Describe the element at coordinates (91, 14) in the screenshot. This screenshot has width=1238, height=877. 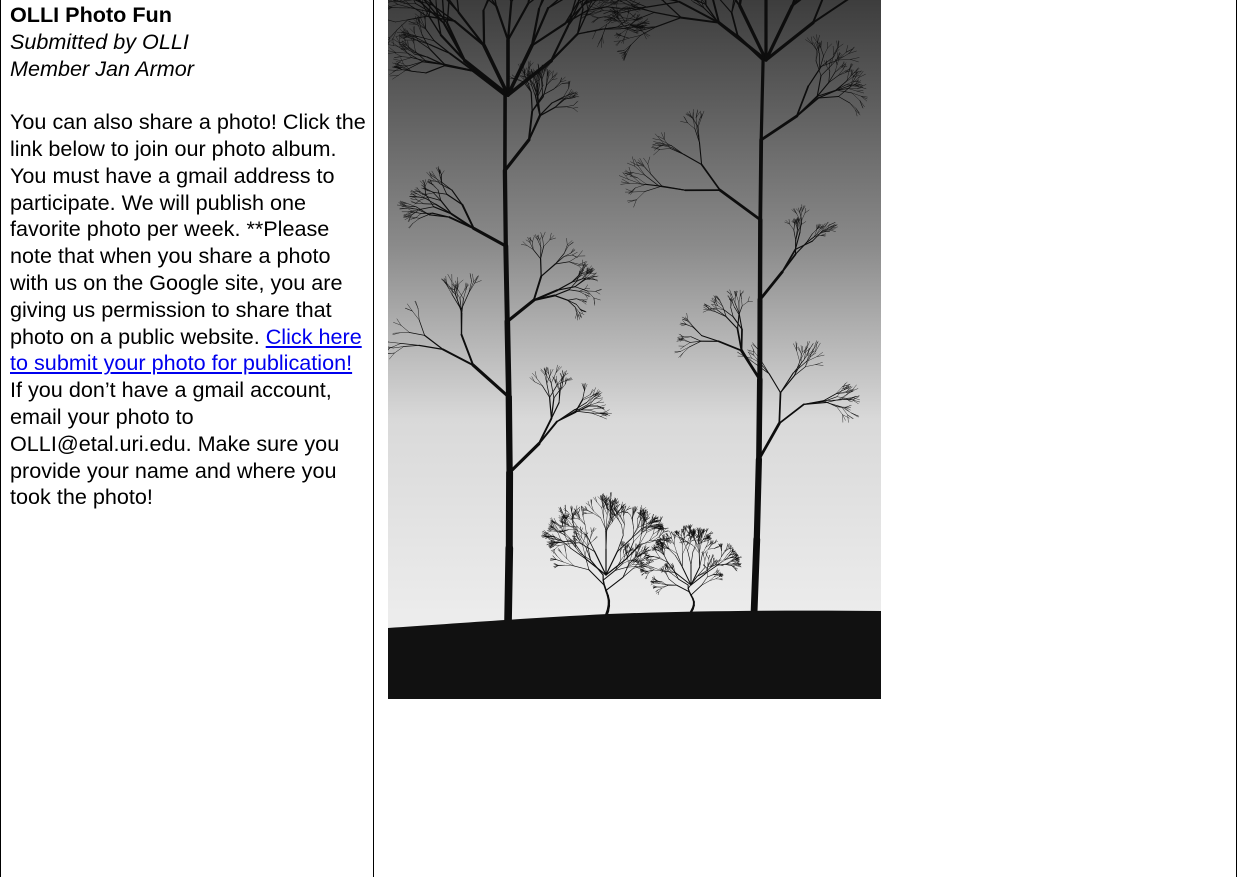
I see `article-title: OLLI Photo Fun` at that location.